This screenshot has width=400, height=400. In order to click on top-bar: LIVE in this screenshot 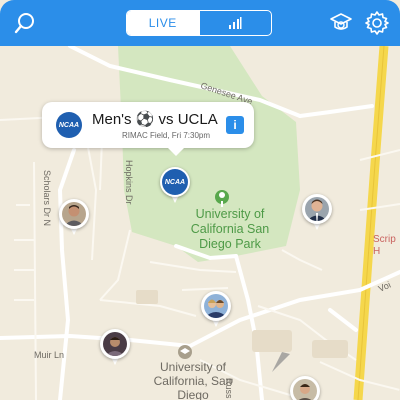, I will do `click(200, 23)`.